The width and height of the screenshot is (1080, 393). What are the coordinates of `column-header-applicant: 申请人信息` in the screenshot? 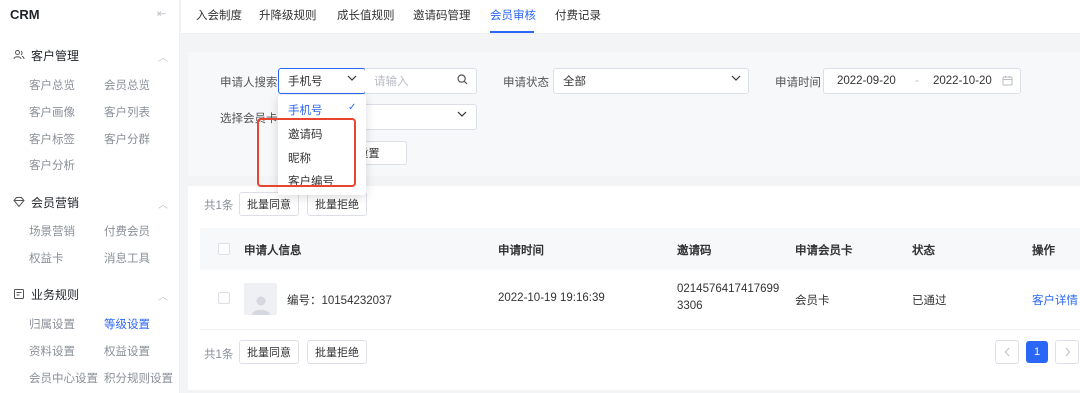 It's located at (273, 251).